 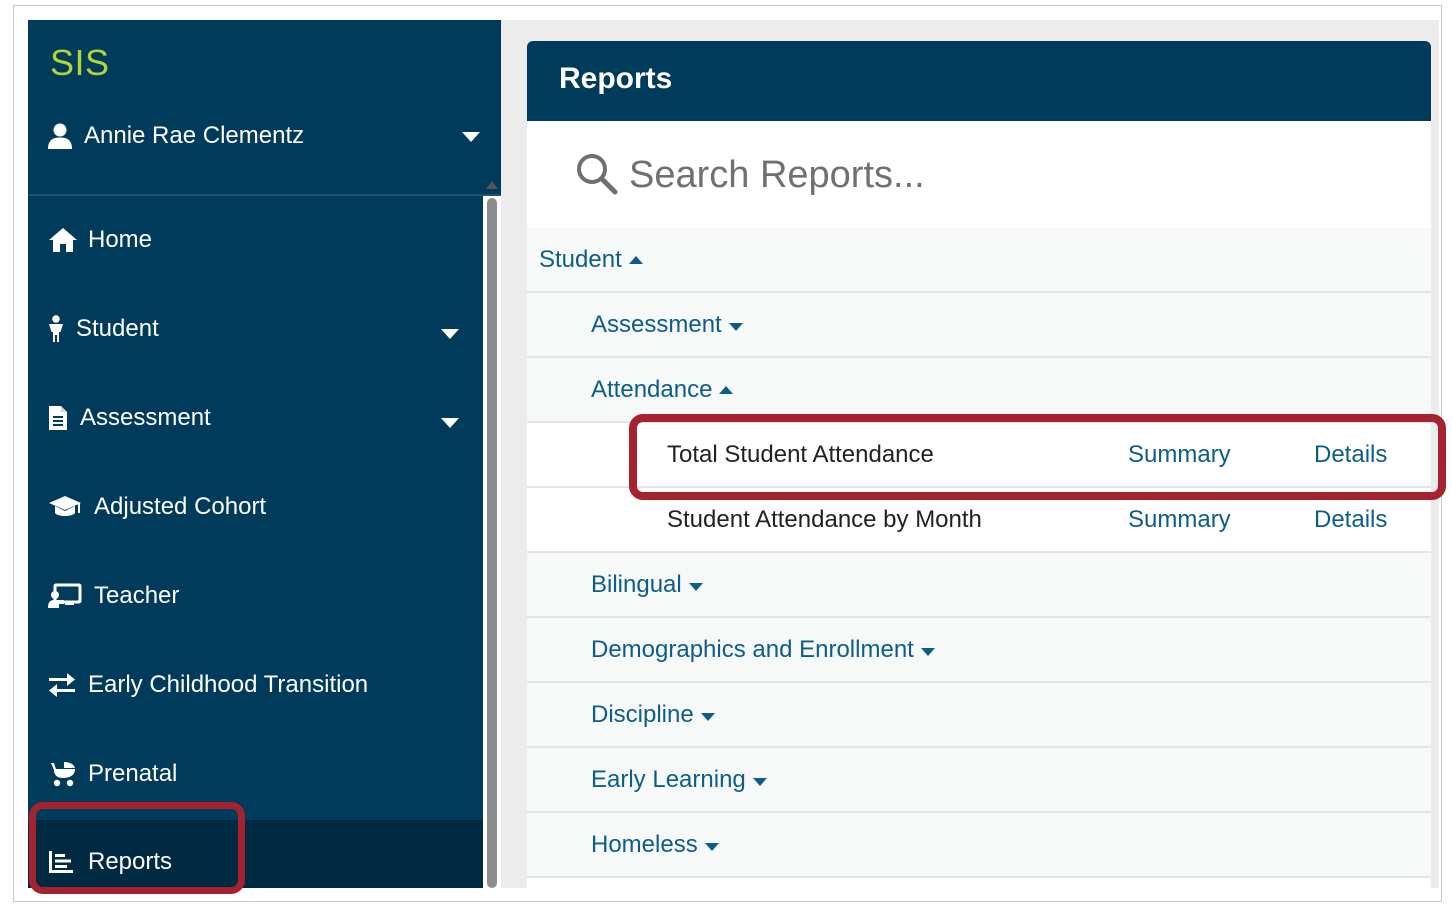 What do you see at coordinates (255, 329) in the screenshot?
I see `sidebar-item-student: Student` at bounding box center [255, 329].